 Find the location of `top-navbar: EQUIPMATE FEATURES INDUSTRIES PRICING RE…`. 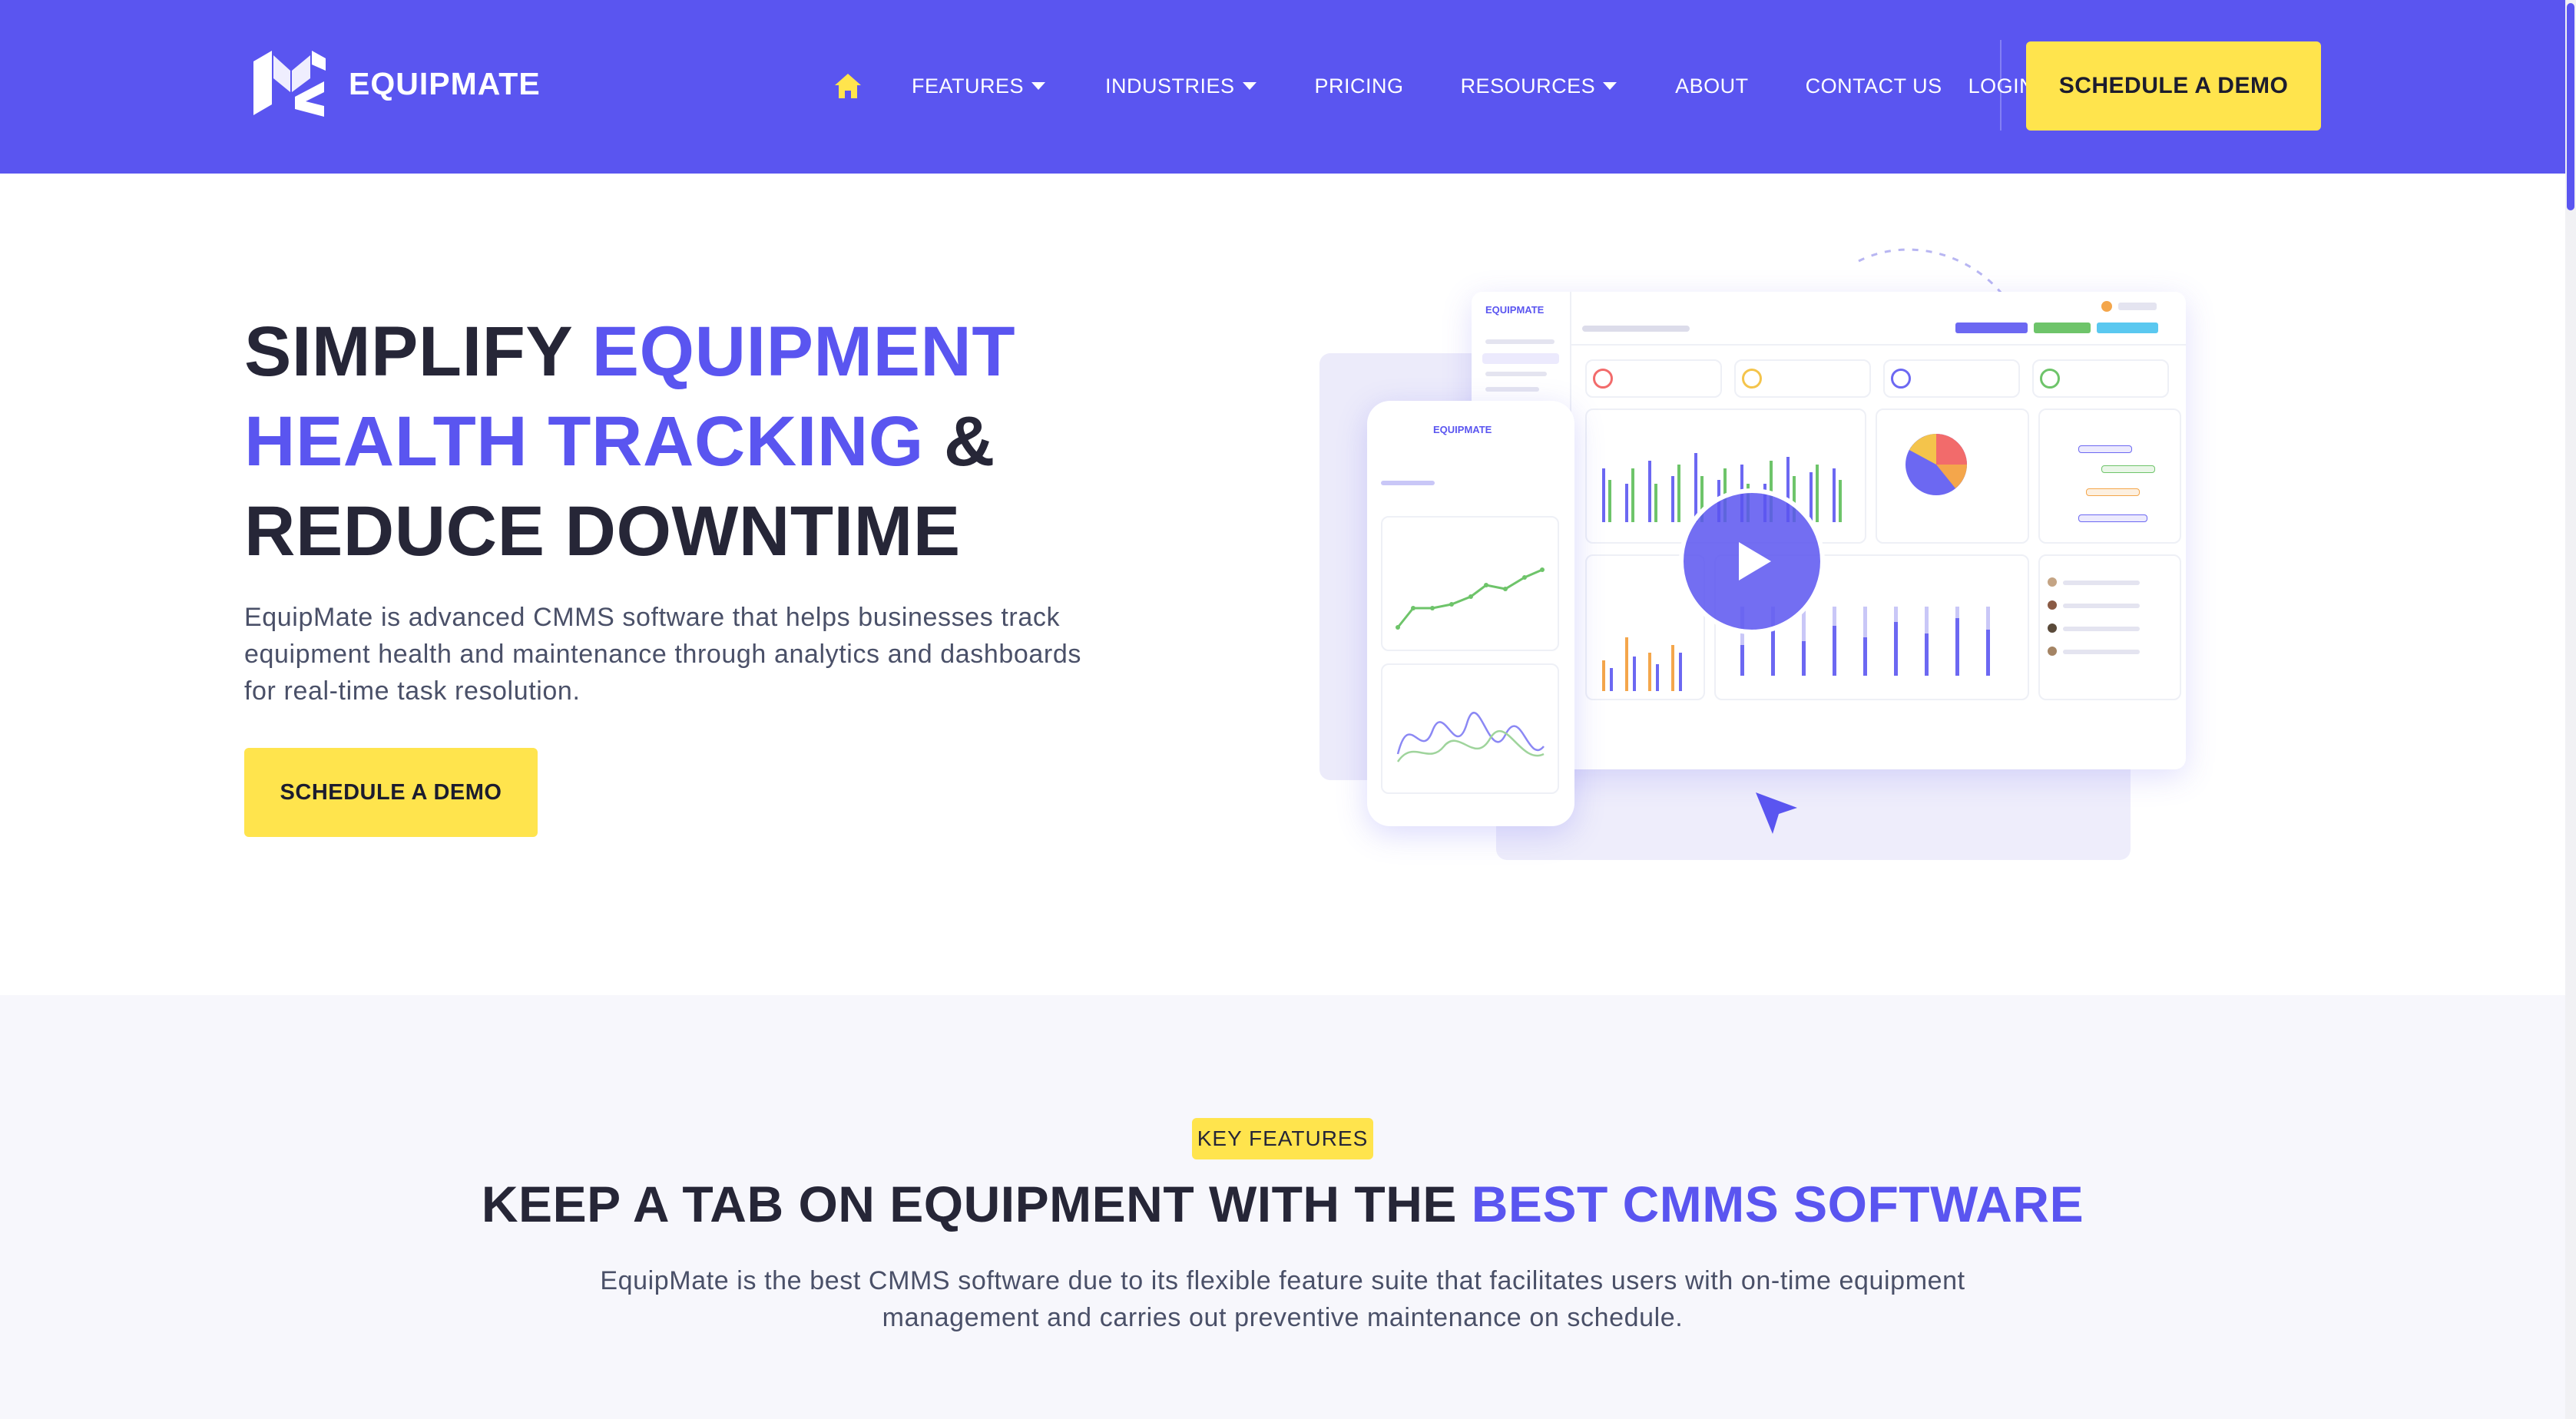

top-navbar: EQUIPMATE FEATURES INDUSTRIES PRICING RE… is located at coordinates (1282, 87).